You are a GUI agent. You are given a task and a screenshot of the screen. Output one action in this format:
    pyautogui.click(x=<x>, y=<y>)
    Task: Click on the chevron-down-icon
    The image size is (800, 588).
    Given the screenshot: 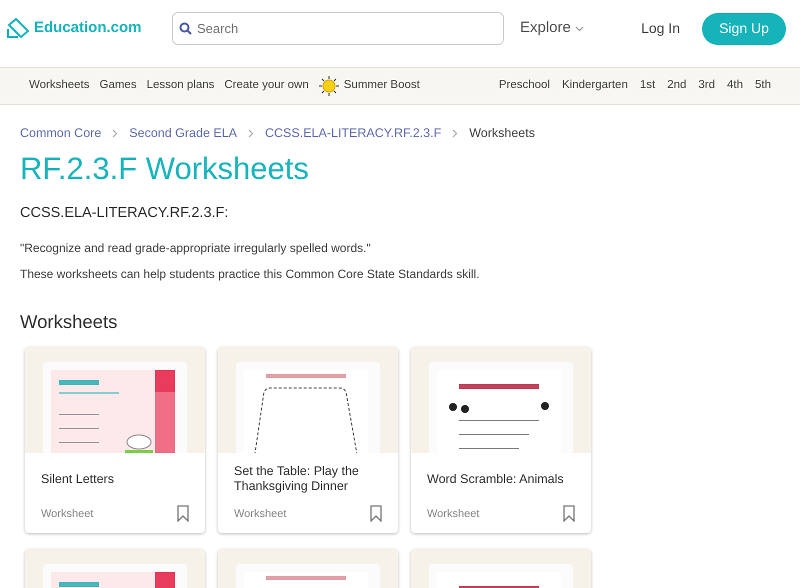 What is the action you would take?
    pyautogui.click(x=579, y=29)
    